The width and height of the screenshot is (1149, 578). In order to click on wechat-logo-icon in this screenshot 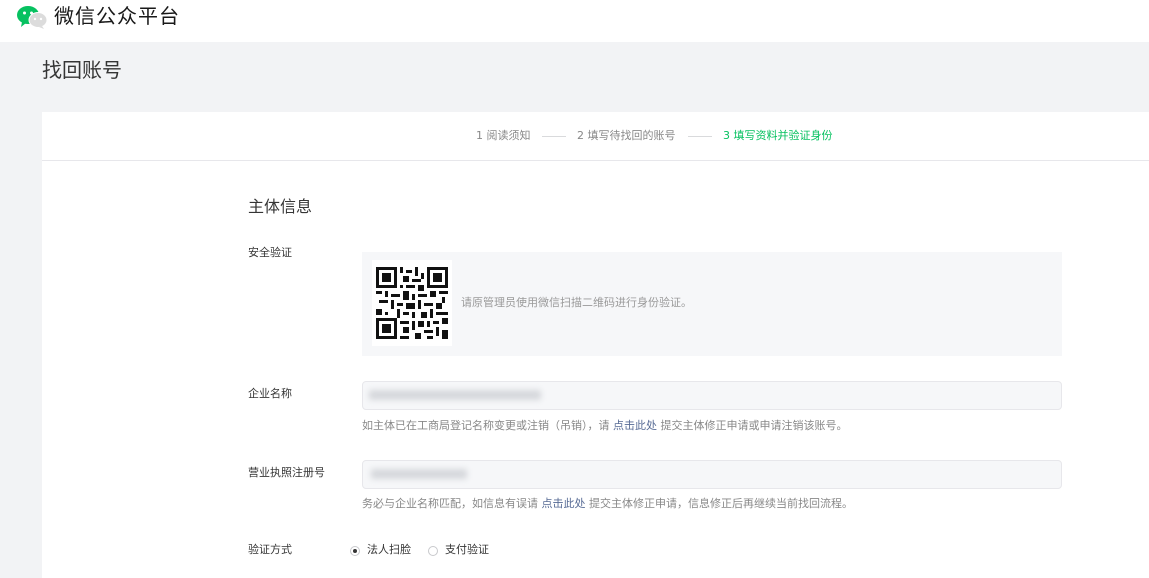, I will do `click(32, 17)`.